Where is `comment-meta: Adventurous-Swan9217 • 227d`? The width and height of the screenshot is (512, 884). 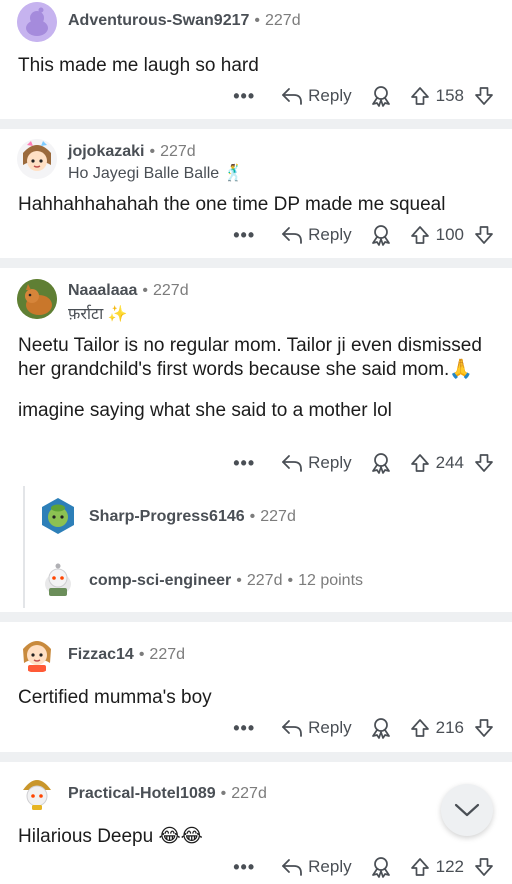 comment-meta: Adventurous-Swan9217 • 227d is located at coordinates (184, 20).